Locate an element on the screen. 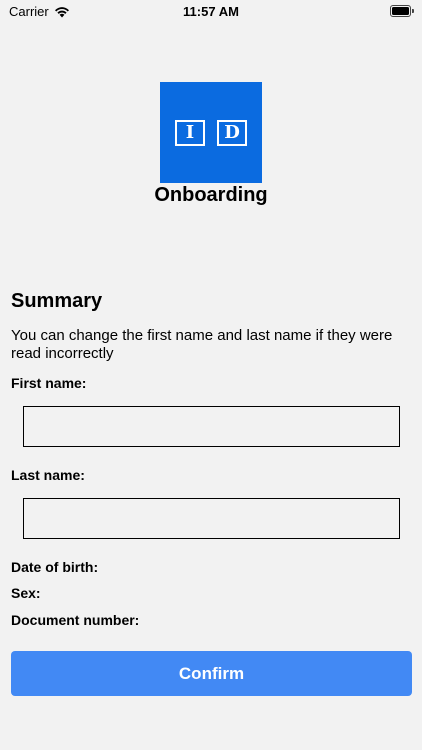  last-name-label: Last name: is located at coordinates (48, 475).